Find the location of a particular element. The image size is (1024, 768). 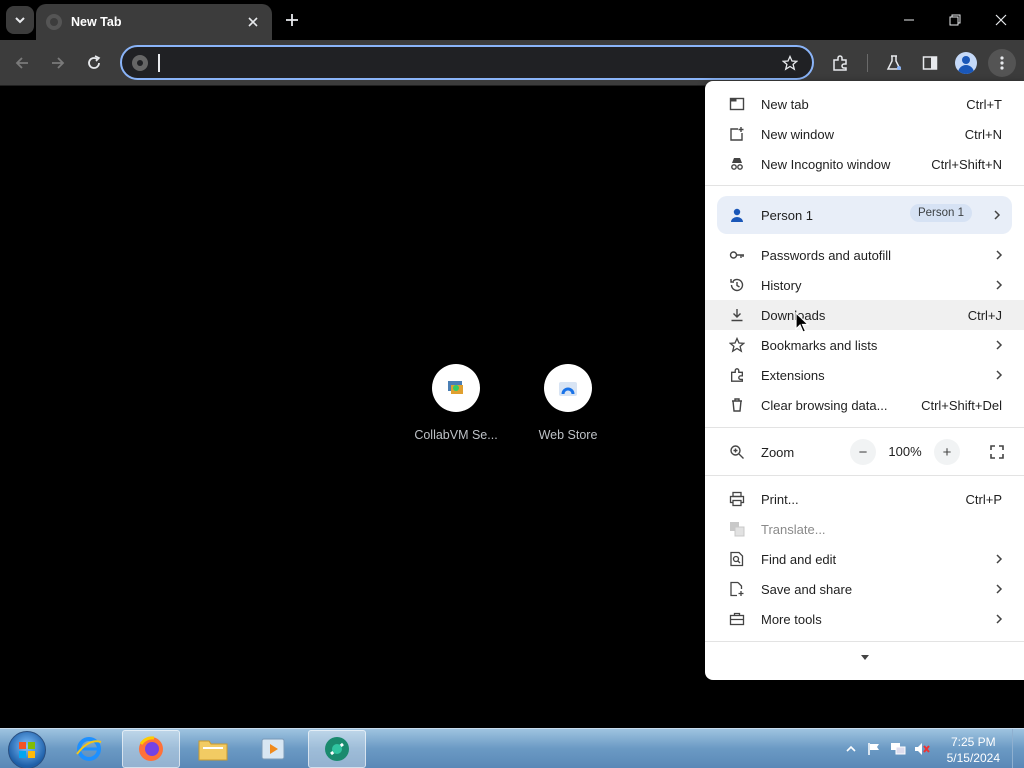

menu-item-shortcut: Ctrl+N is located at coordinates (983, 134).